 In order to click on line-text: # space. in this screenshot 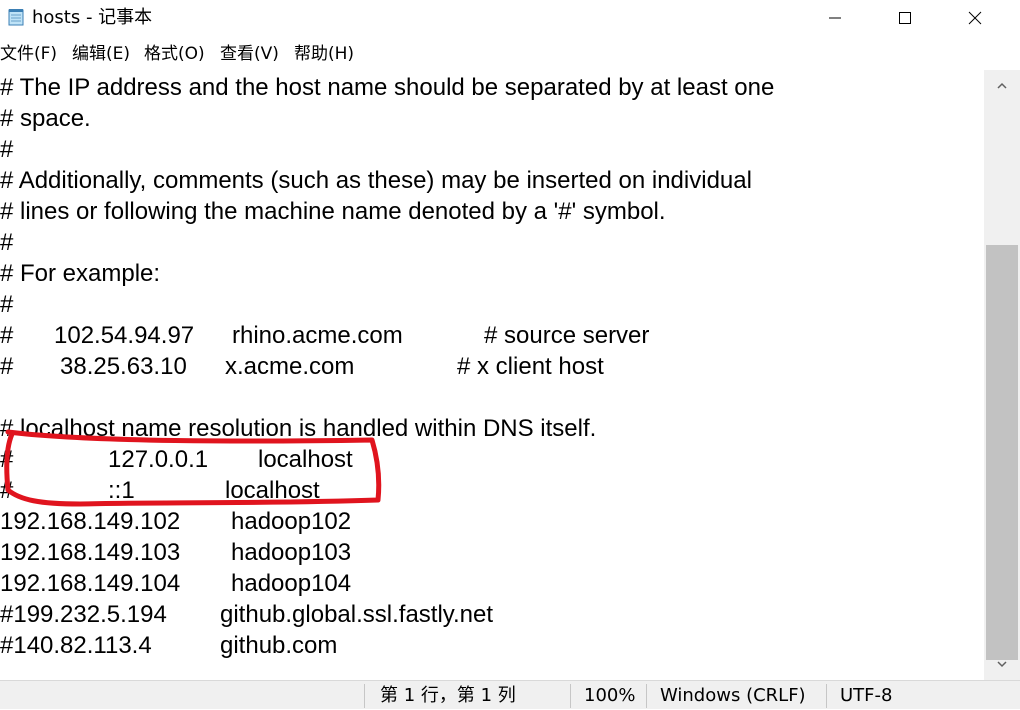, I will do `click(45, 118)`.